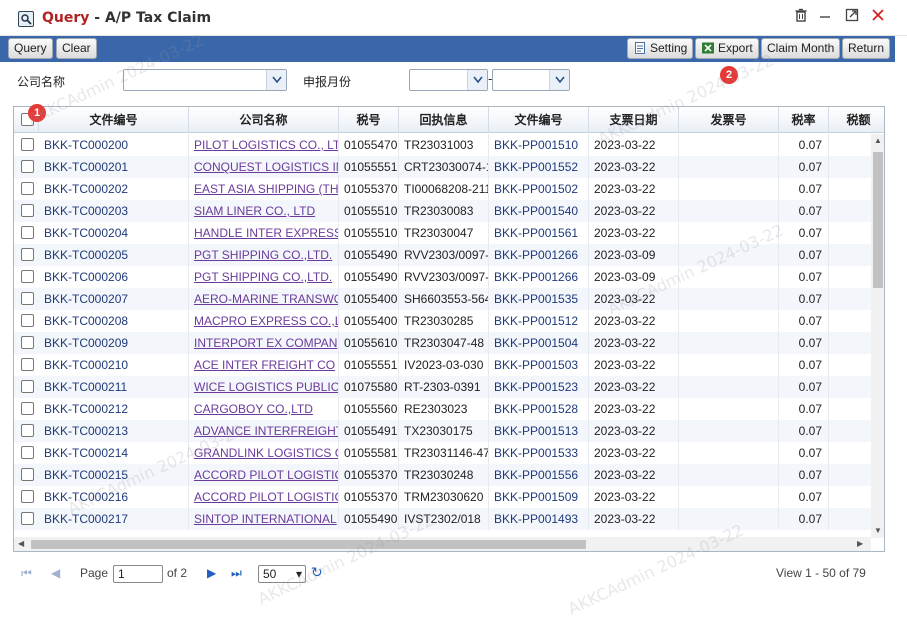 The width and height of the screenshot is (907, 619). What do you see at coordinates (236, 573) in the screenshot?
I see `last-page-icon: ⏭` at bounding box center [236, 573].